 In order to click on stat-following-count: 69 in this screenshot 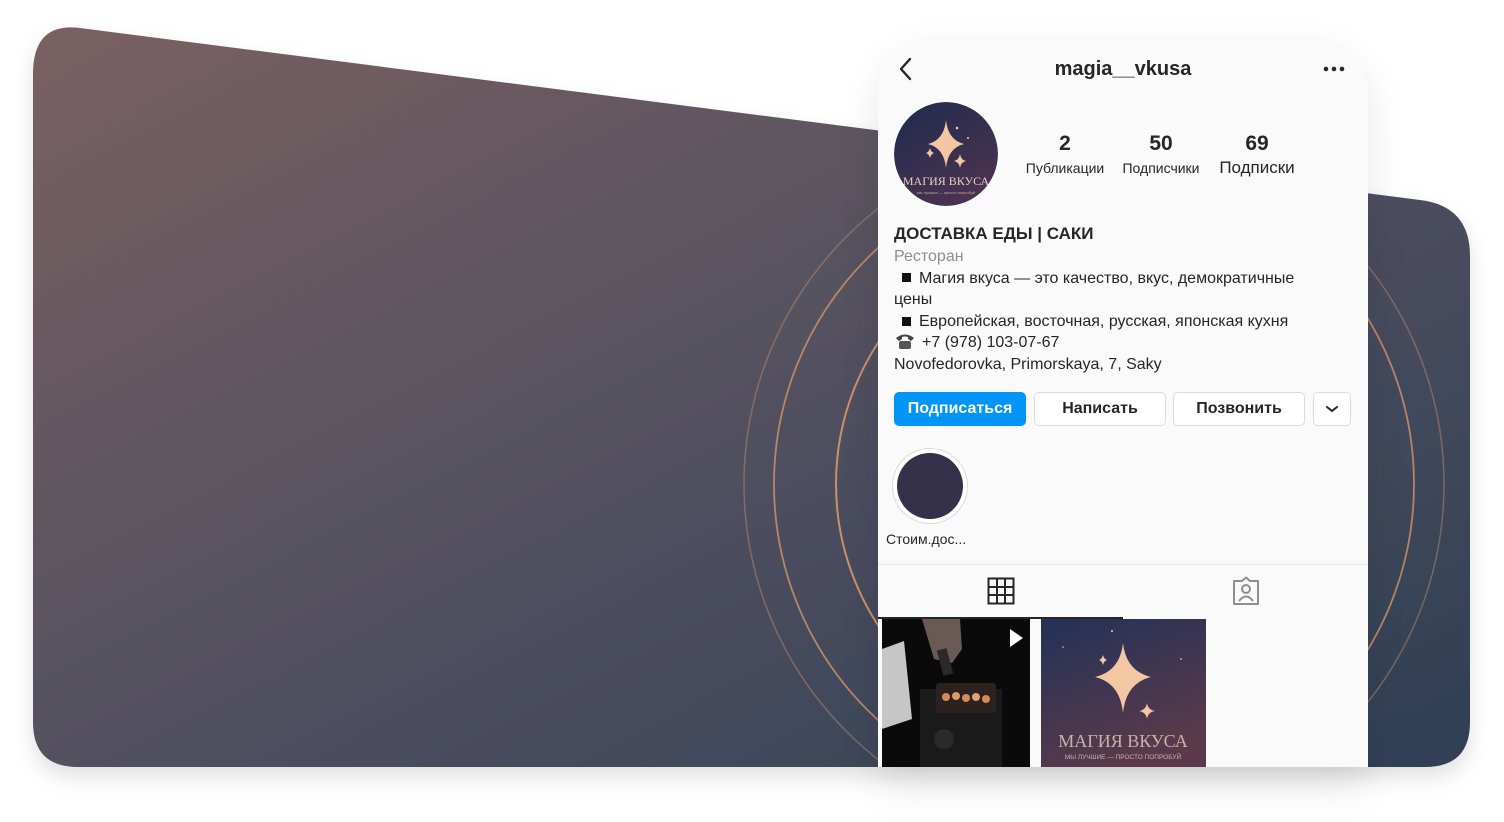, I will do `click(1257, 143)`.